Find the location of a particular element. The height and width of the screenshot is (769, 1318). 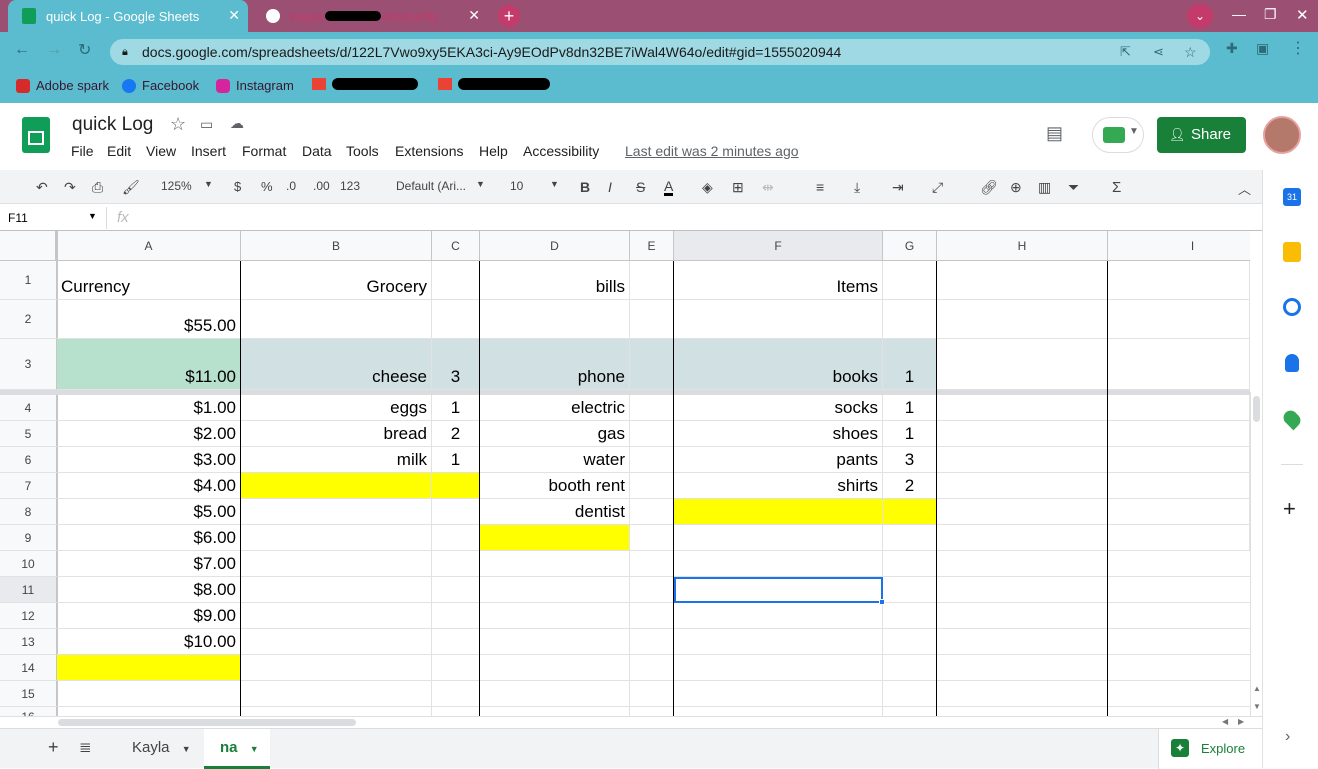

cell-i6 is located at coordinates (1179, 460).